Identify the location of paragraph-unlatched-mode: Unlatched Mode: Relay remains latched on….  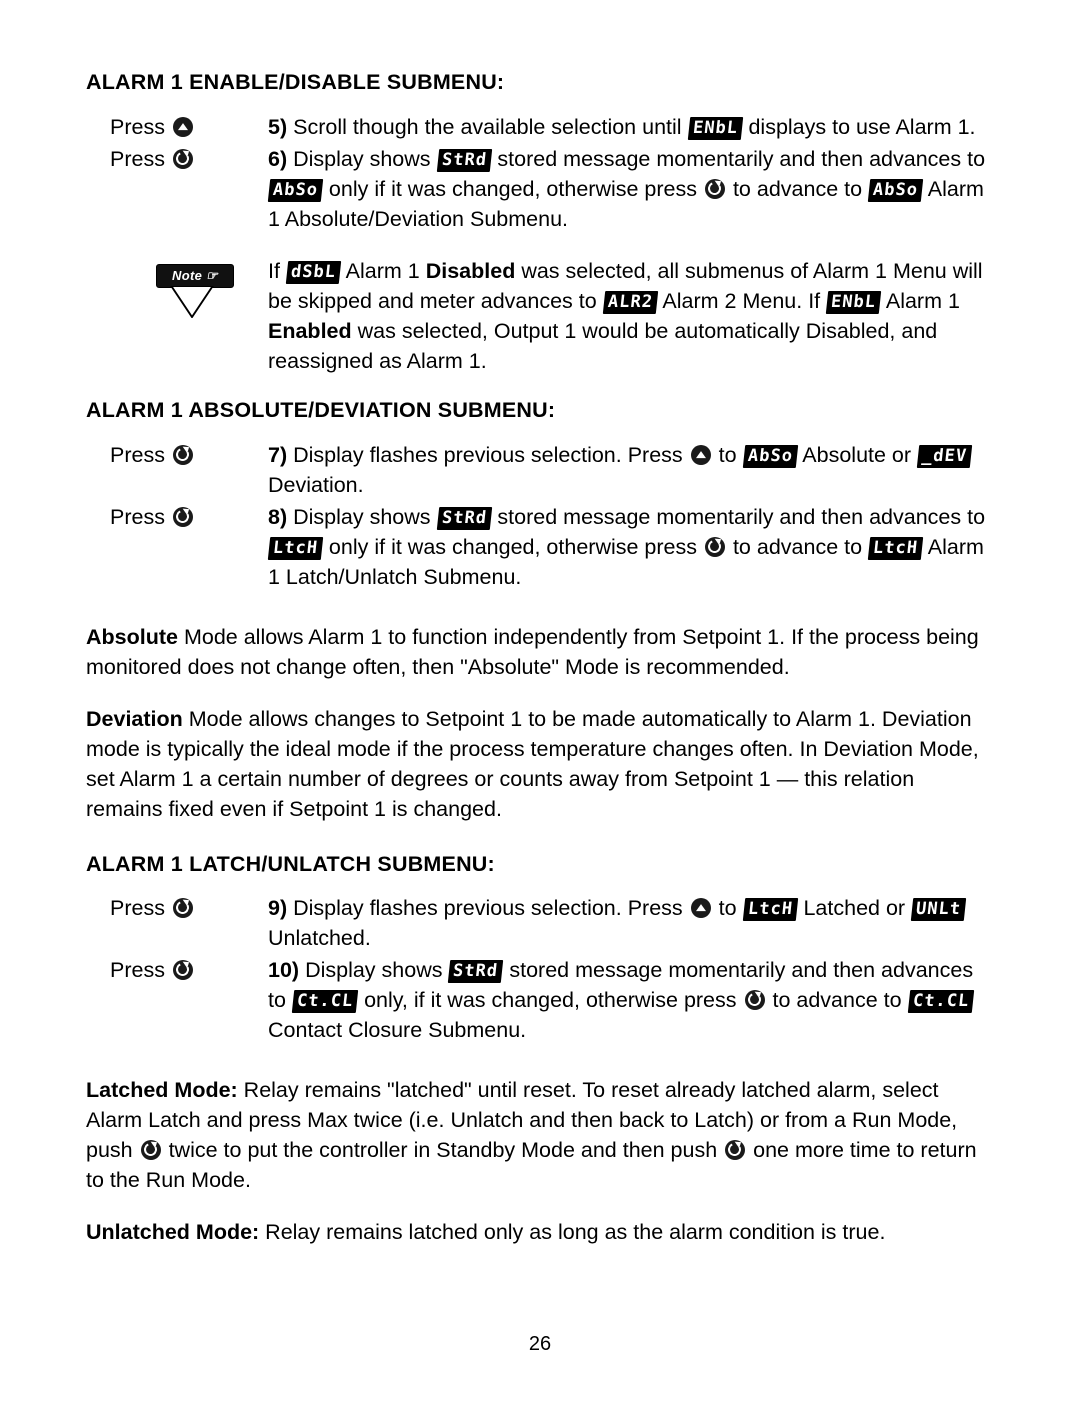
(538, 1232).